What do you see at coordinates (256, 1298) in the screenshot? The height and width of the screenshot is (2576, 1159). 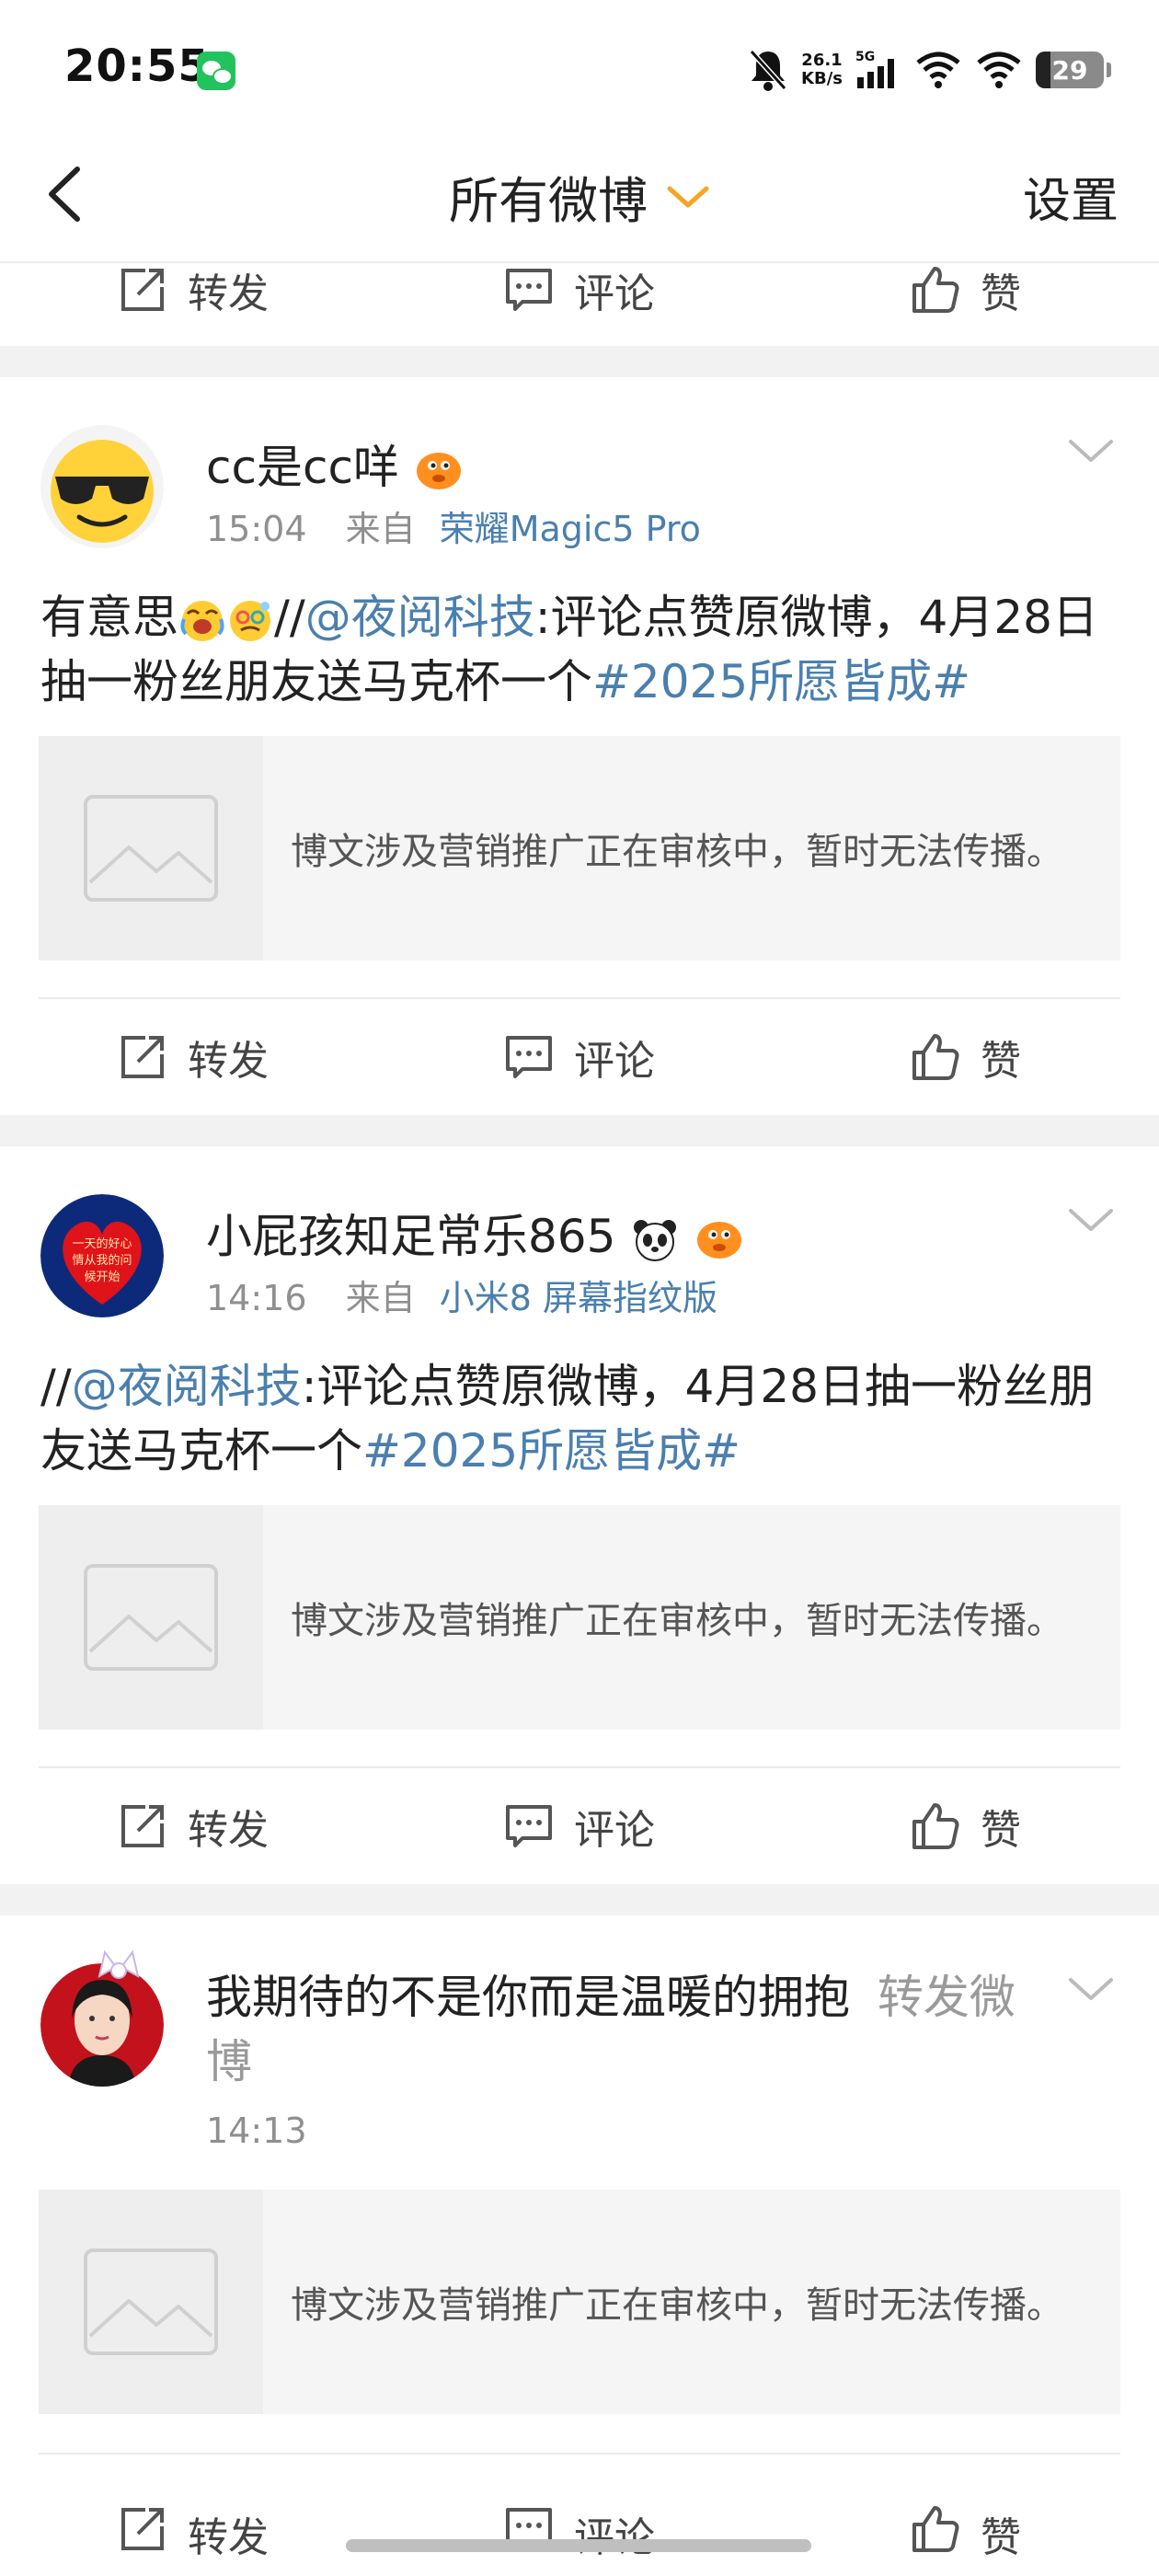 I see `post-time: 14:16` at bounding box center [256, 1298].